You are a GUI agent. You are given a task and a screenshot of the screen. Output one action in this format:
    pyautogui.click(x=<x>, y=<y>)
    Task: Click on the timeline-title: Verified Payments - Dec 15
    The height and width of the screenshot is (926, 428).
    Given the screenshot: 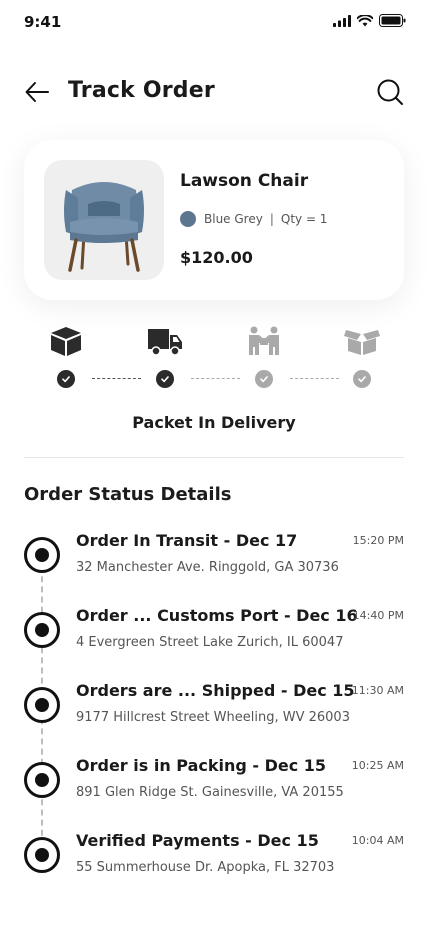 What is the action you would take?
    pyautogui.click(x=197, y=840)
    